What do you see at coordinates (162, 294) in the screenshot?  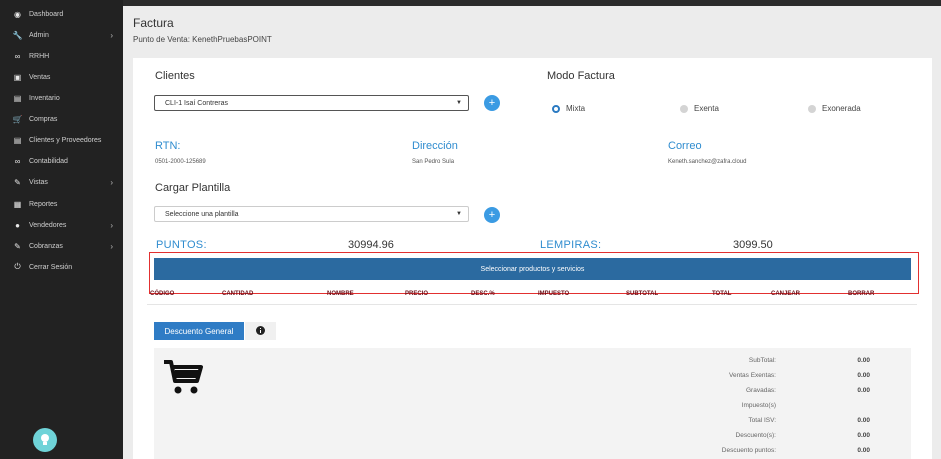 I see `table-header-codigo: CÓDIGO` at bounding box center [162, 294].